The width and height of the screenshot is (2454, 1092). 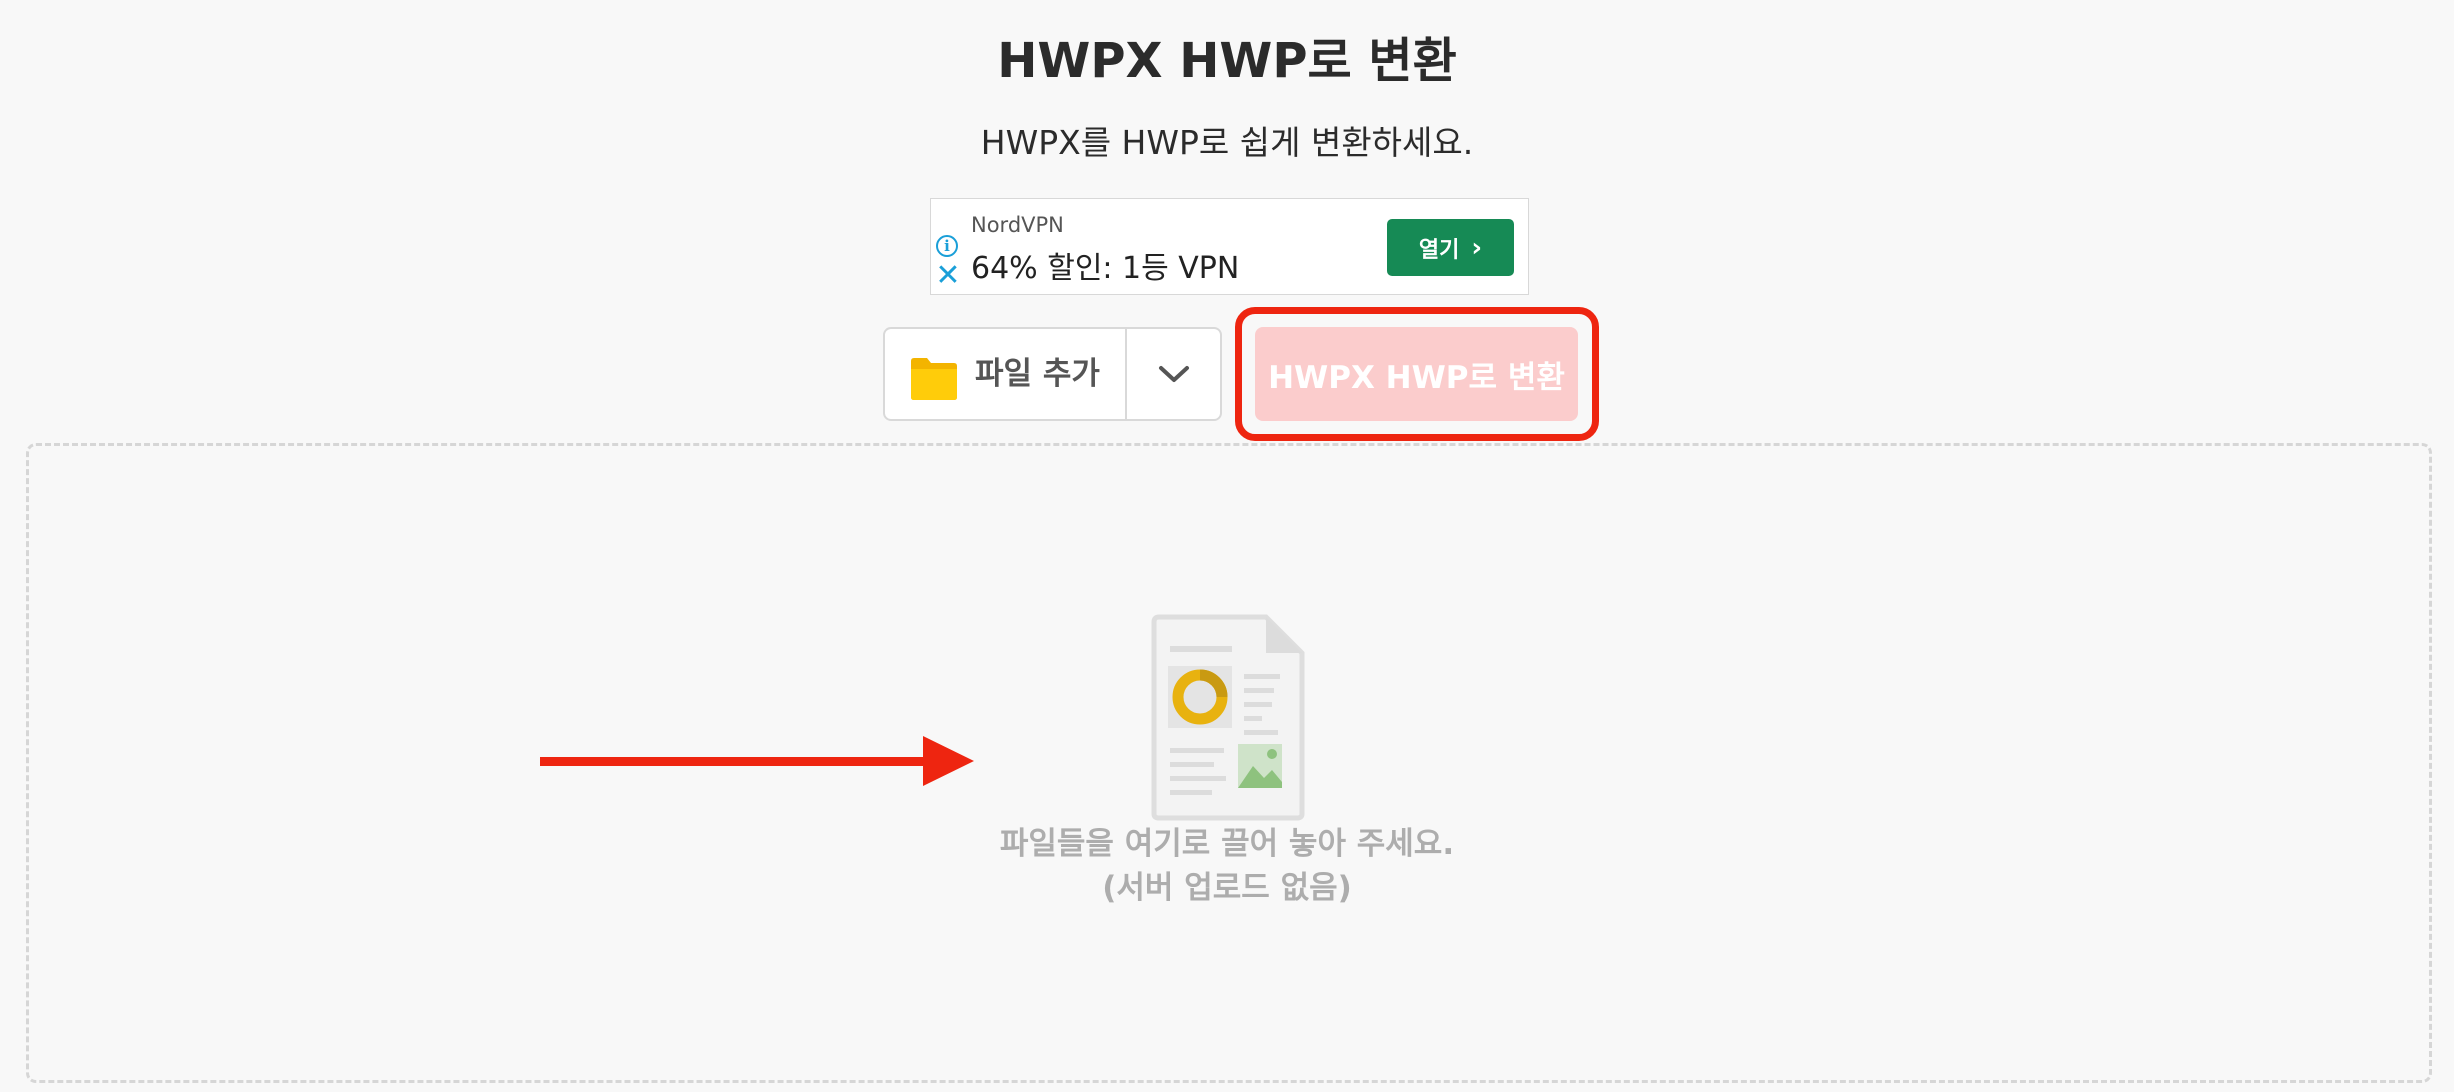 I want to click on add-file-group: 파일 추가, so click(x=1052, y=374).